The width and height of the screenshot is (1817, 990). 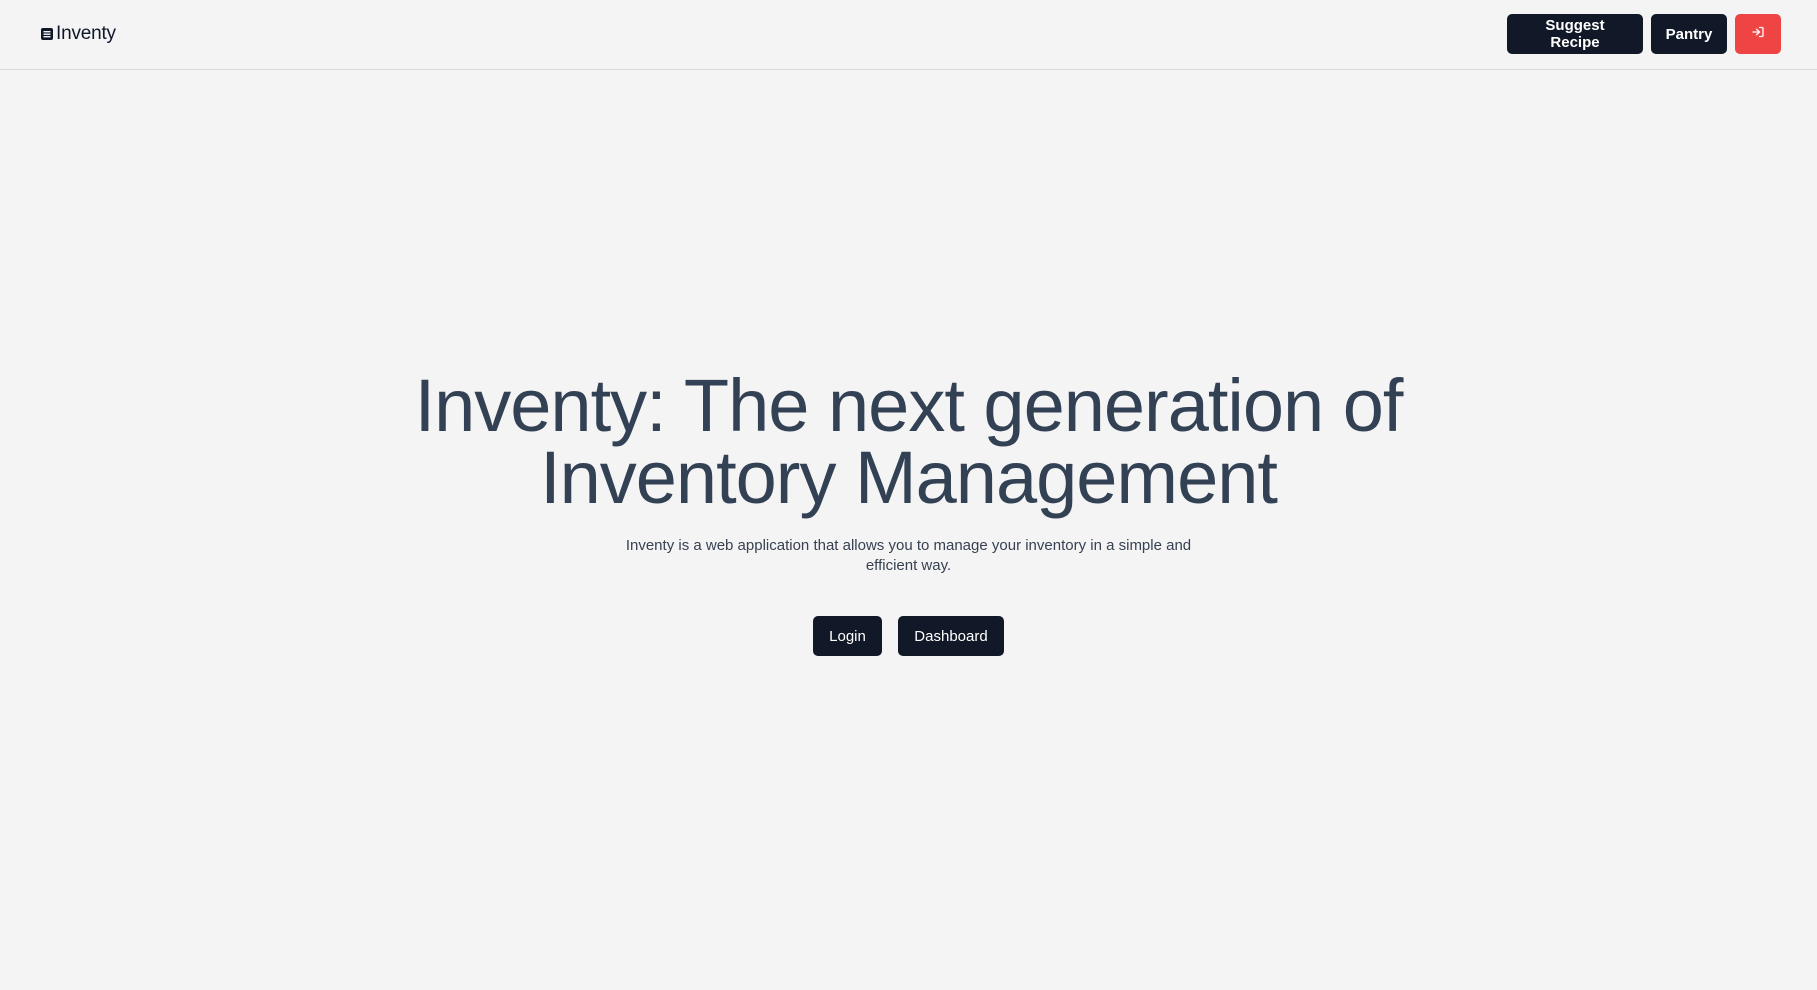 What do you see at coordinates (86, 33) in the screenshot?
I see `brand-name: Inventy` at bounding box center [86, 33].